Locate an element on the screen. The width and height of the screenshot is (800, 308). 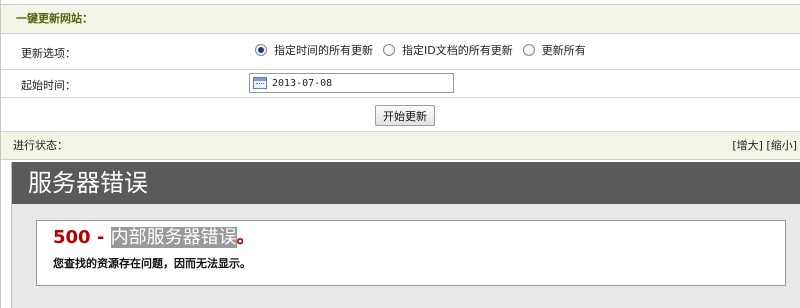
section-title: 一键更新网站： is located at coordinates (400, 19).